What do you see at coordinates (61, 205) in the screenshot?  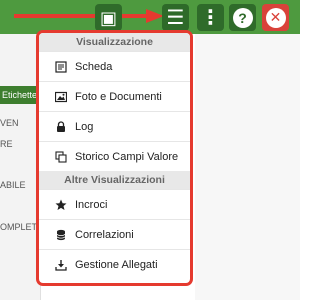 I see `star-icon` at bounding box center [61, 205].